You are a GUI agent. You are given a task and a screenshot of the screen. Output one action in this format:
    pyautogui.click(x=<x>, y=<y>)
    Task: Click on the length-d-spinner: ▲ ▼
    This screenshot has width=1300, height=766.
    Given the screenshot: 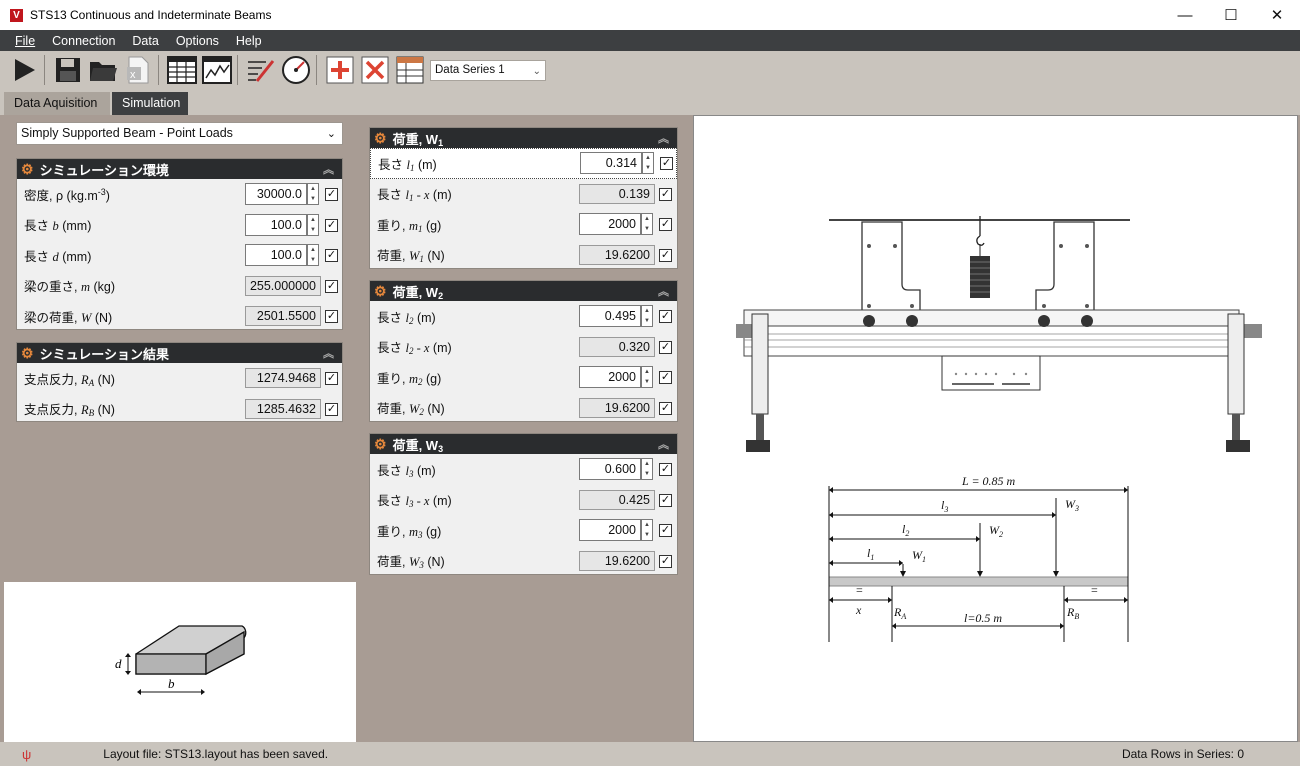 What is the action you would take?
    pyautogui.click(x=313, y=255)
    